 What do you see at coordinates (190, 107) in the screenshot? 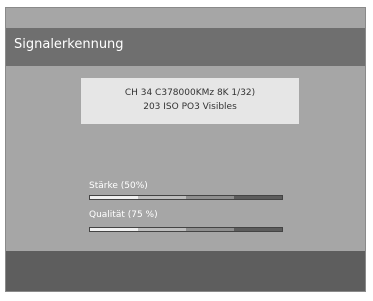
I see `service-info-text: 203 ISO PO3 Visibles` at bounding box center [190, 107].